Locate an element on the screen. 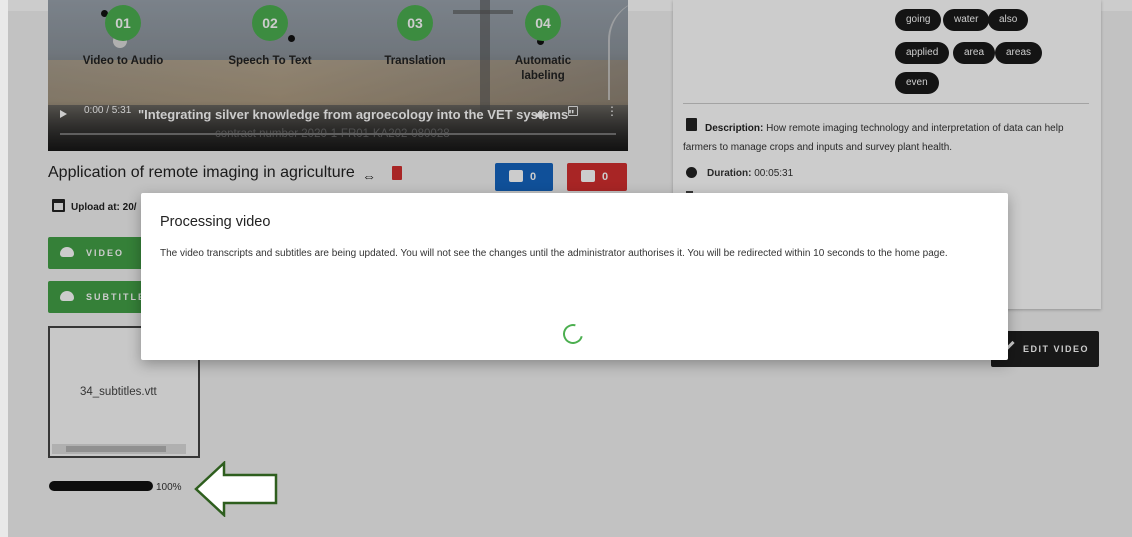 The height and width of the screenshot is (537, 1132). left-gutter is located at coordinates (4, 268).